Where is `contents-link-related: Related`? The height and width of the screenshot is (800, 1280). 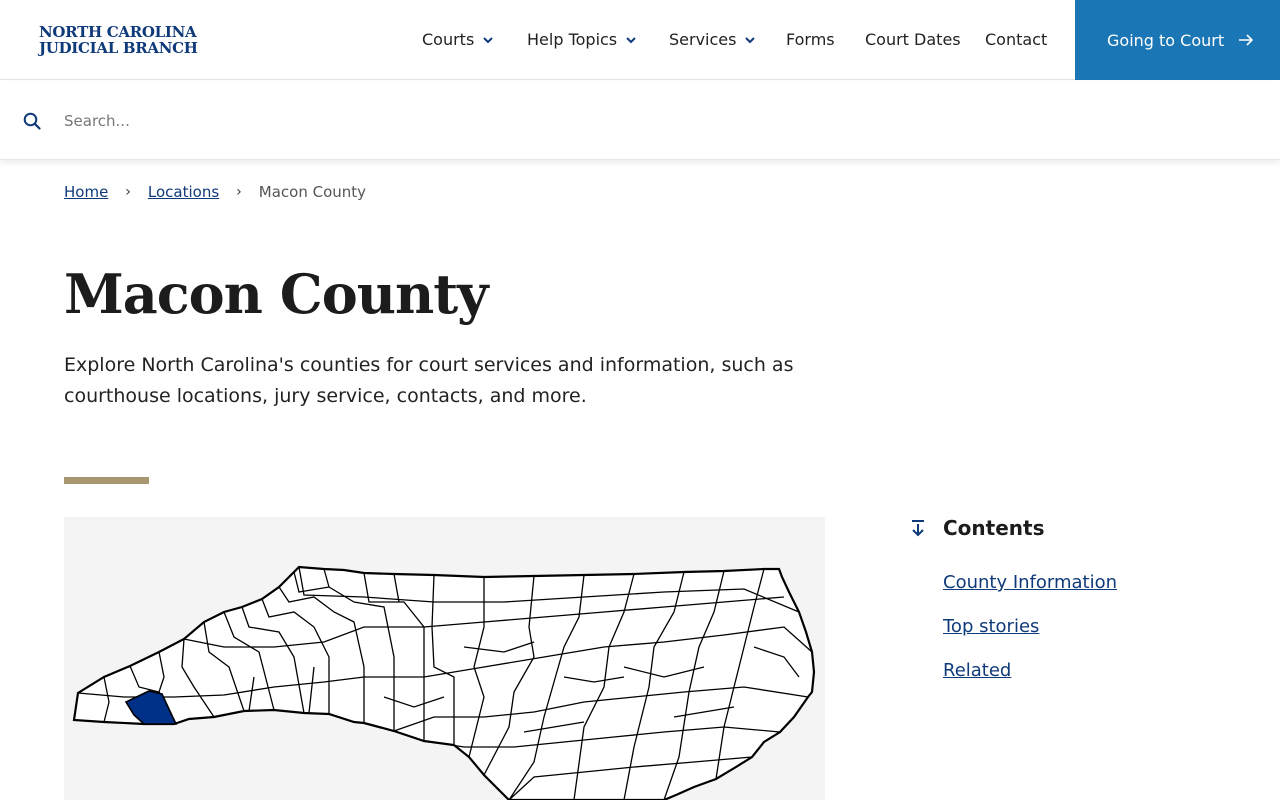 contents-link-related: Related is located at coordinates (977, 670).